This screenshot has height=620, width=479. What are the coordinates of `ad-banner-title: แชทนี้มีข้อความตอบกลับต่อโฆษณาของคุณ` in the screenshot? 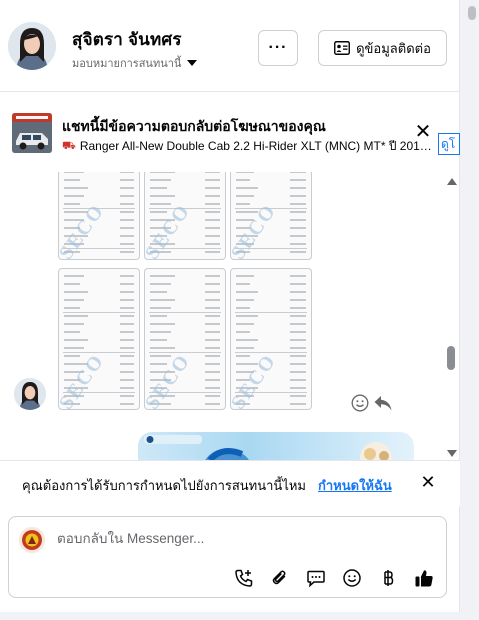 It's located at (194, 126).